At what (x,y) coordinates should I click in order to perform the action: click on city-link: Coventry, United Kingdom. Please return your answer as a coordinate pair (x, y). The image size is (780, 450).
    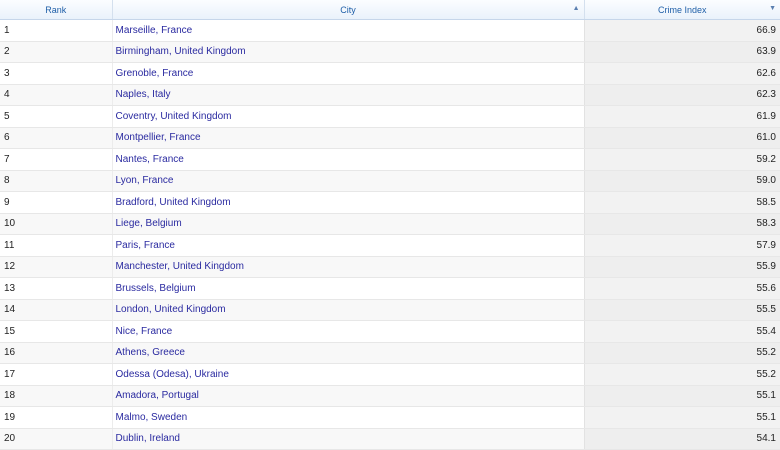
    Looking at the image, I should click on (348, 116).